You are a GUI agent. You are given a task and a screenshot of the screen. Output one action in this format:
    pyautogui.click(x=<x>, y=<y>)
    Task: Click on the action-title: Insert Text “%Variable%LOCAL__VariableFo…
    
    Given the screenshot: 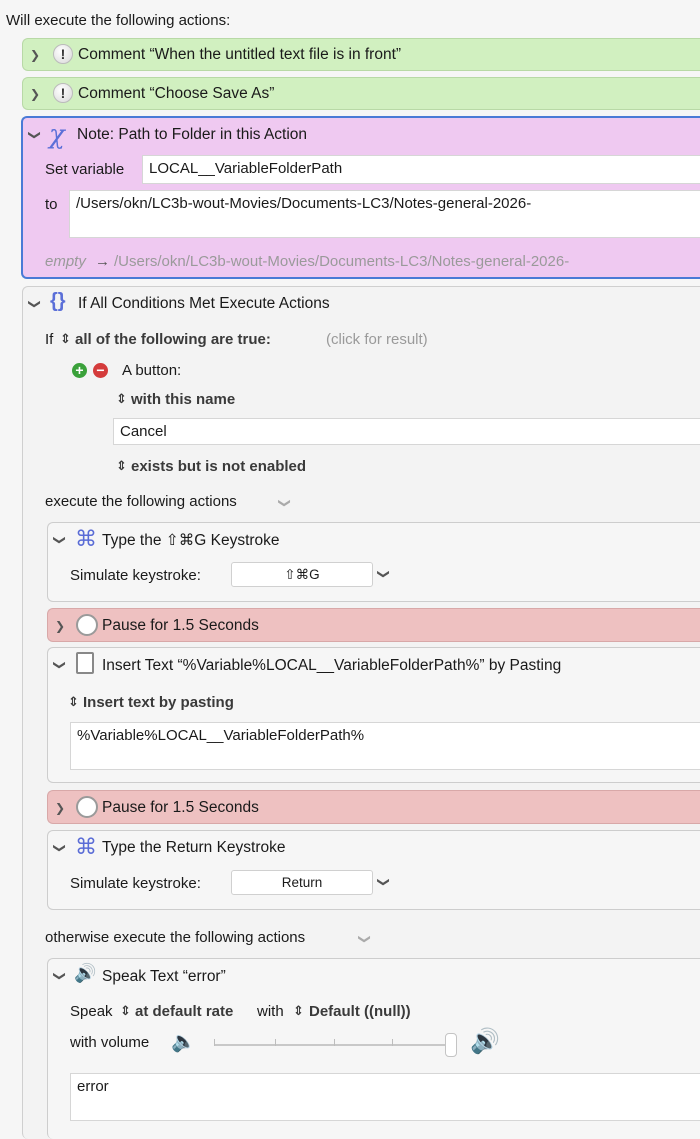 What is the action you would take?
    pyautogui.click(x=332, y=665)
    